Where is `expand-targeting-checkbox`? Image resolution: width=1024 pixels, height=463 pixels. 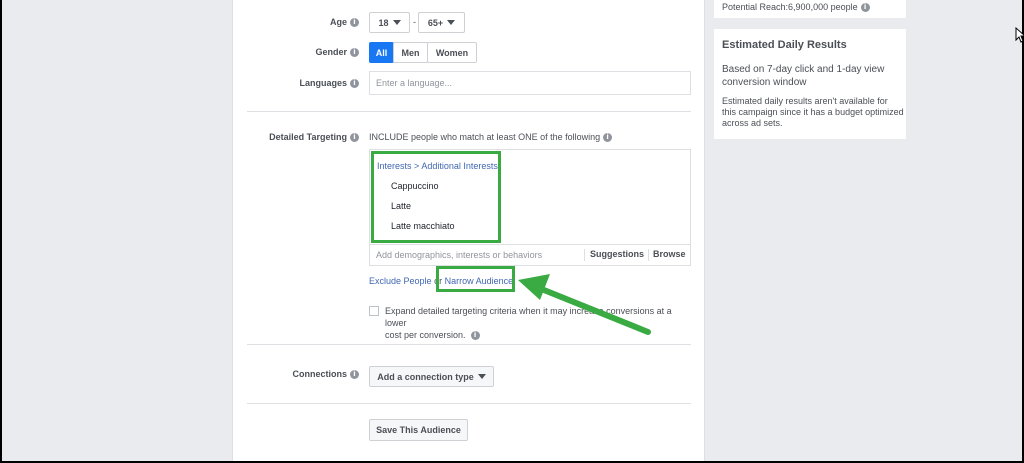 expand-targeting-checkbox is located at coordinates (374, 311).